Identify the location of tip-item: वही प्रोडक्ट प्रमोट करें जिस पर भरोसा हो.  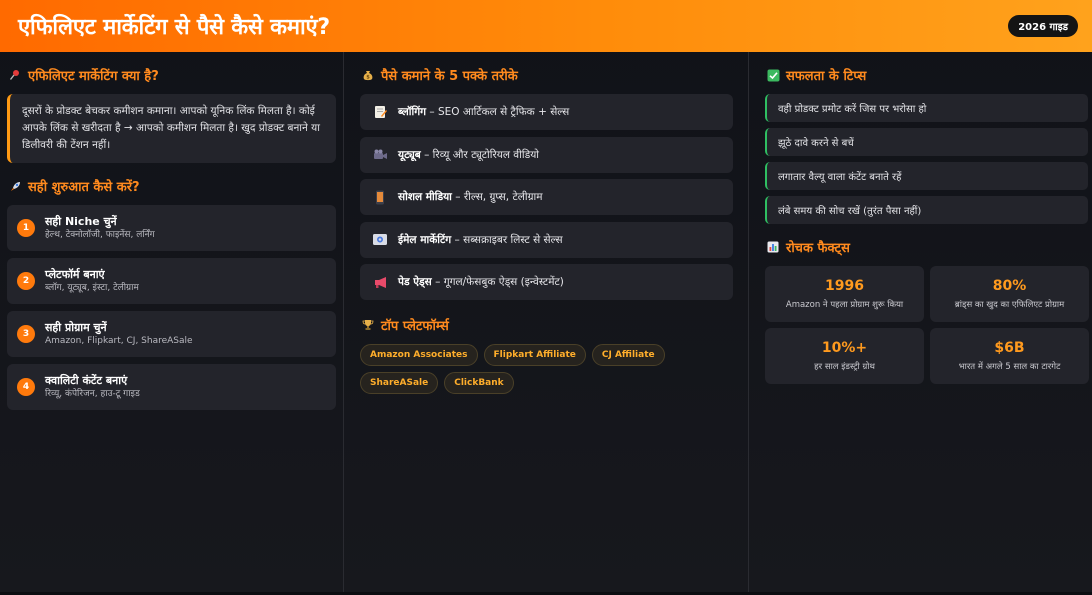
(926, 108).